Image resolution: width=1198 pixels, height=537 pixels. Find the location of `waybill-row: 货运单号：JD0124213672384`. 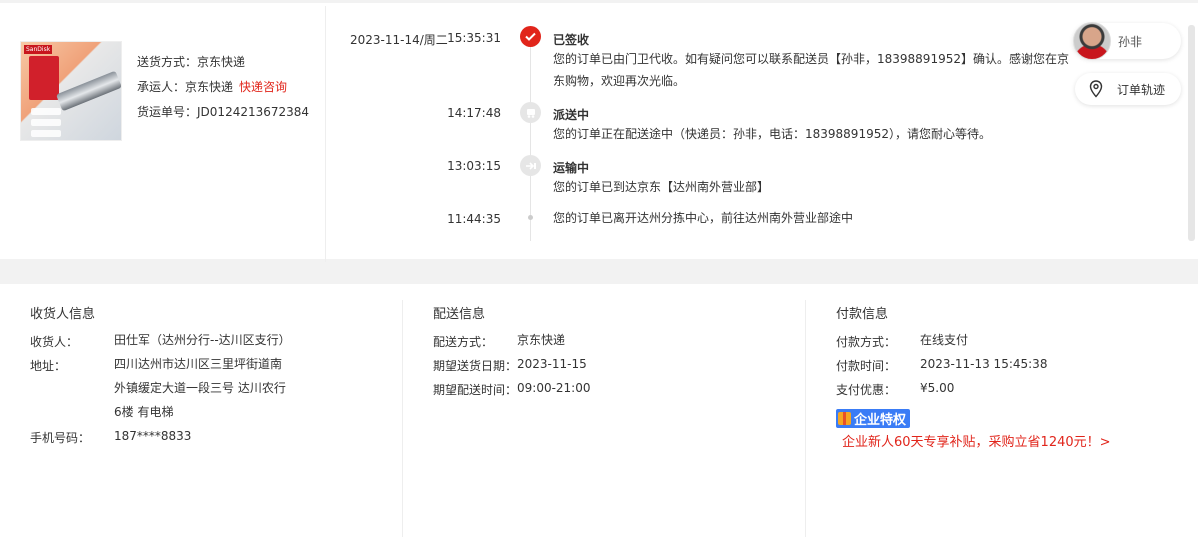

waybill-row: 货运单号：JD0124213672384 is located at coordinates (223, 112).